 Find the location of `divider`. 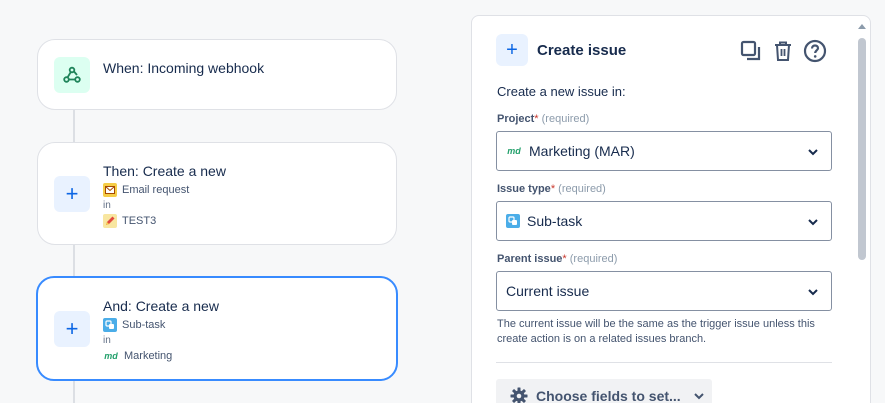

divider is located at coordinates (664, 362).